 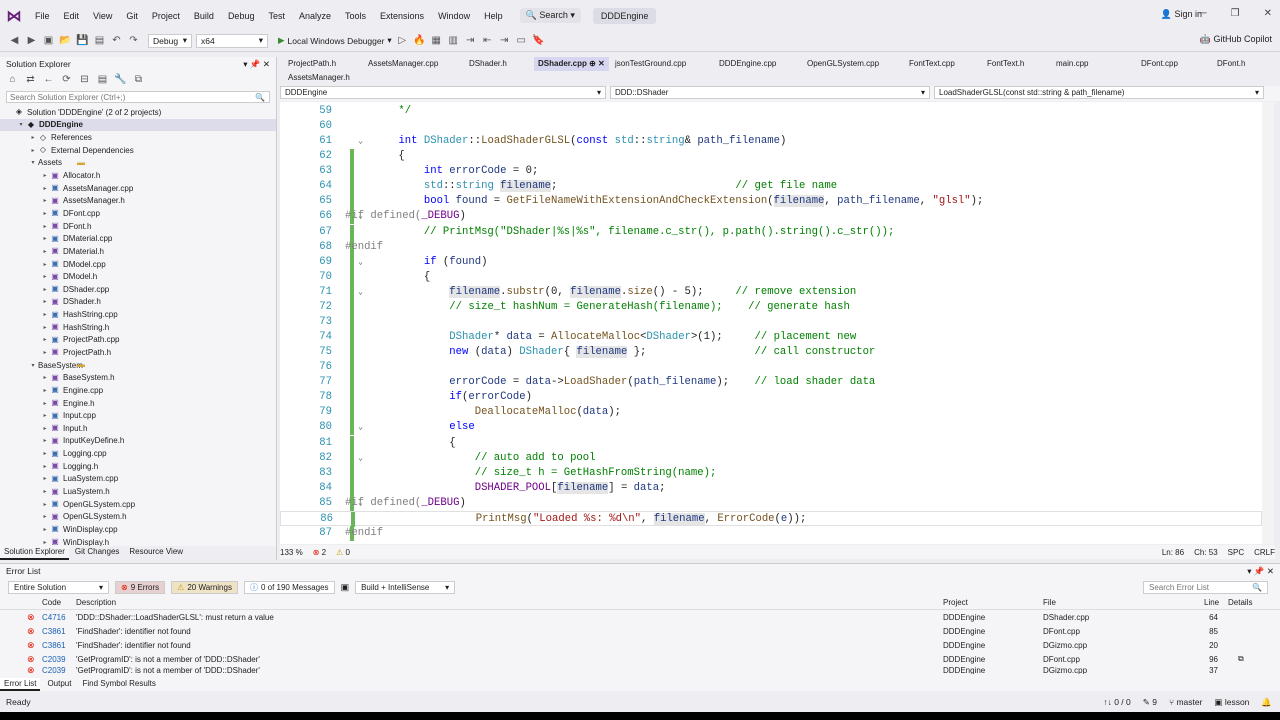 What do you see at coordinates (747, 64) in the screenshot?
I see `document-tab: DDDEngine.cpp` at bounding box center [747, 64].